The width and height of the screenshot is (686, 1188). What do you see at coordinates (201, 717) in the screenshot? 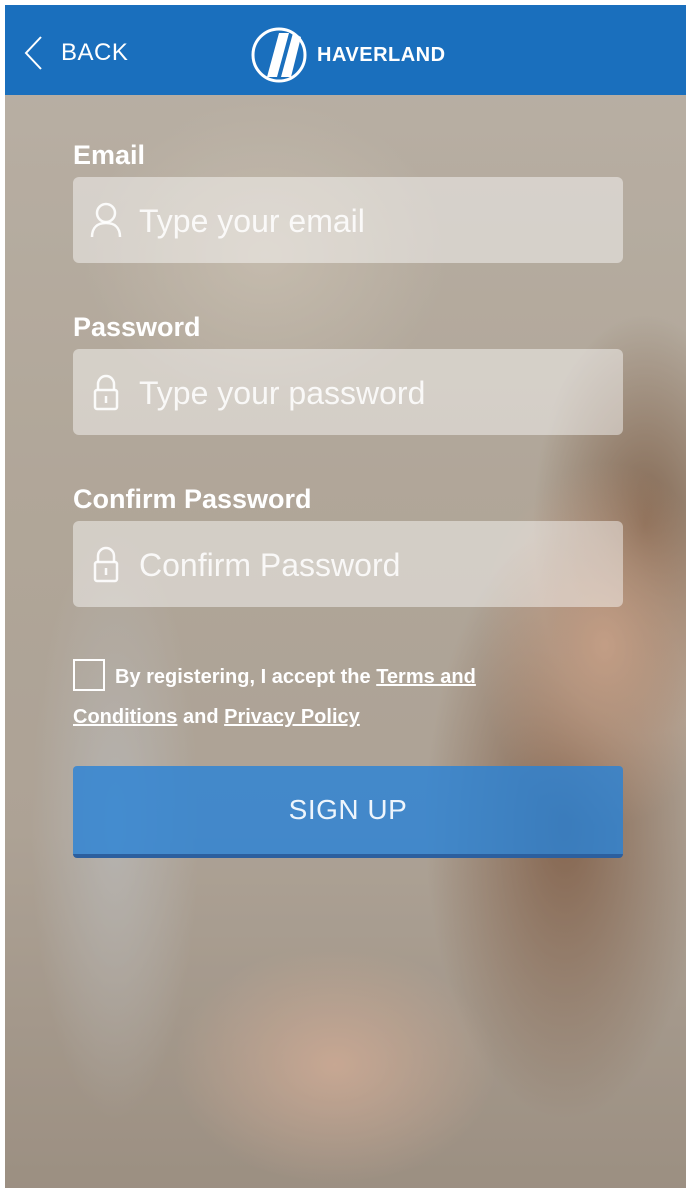
I see `terms-middle: and` at bounding box center [201, 717].